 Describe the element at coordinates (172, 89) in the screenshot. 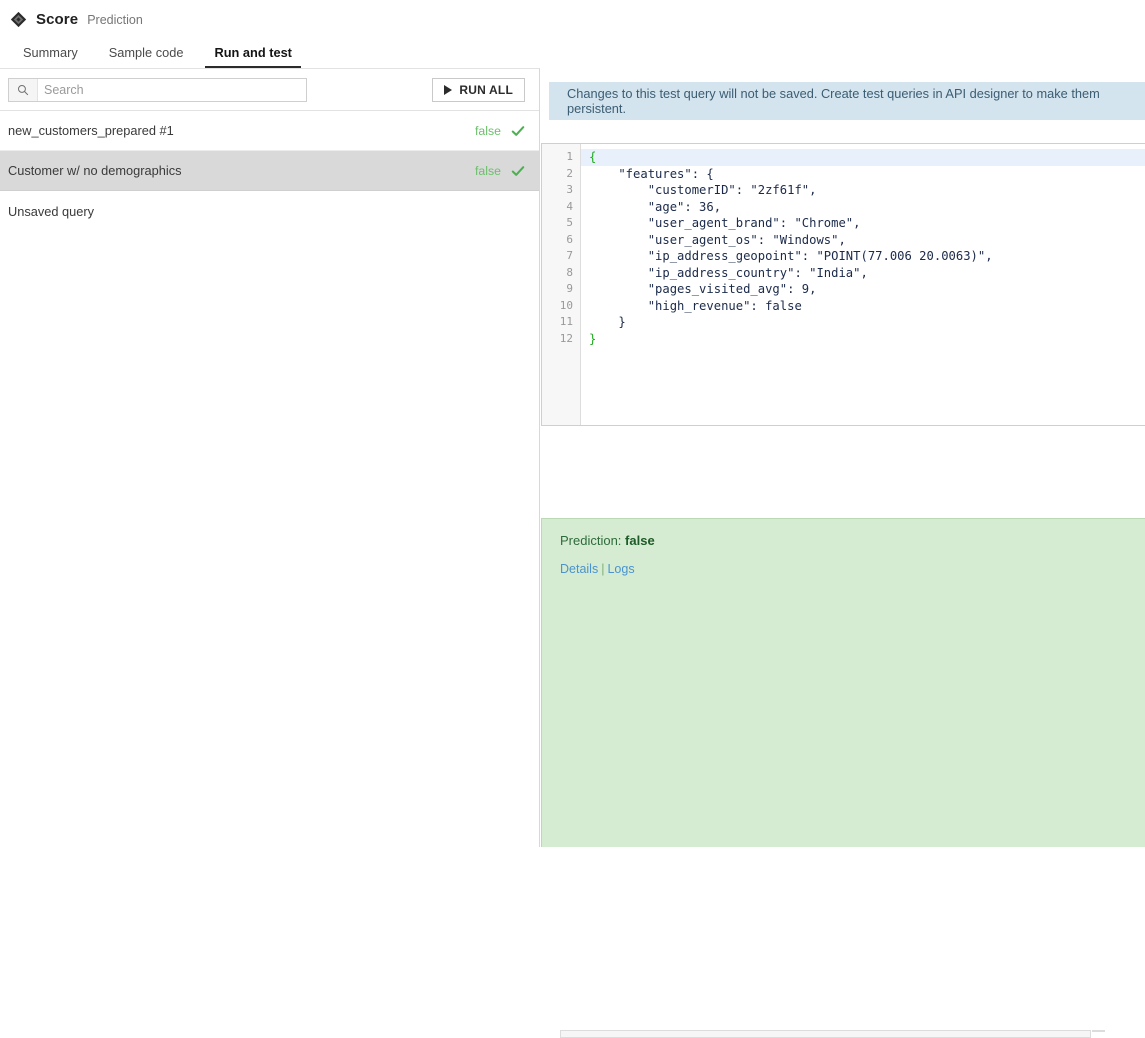

I see `search-input` at that location.